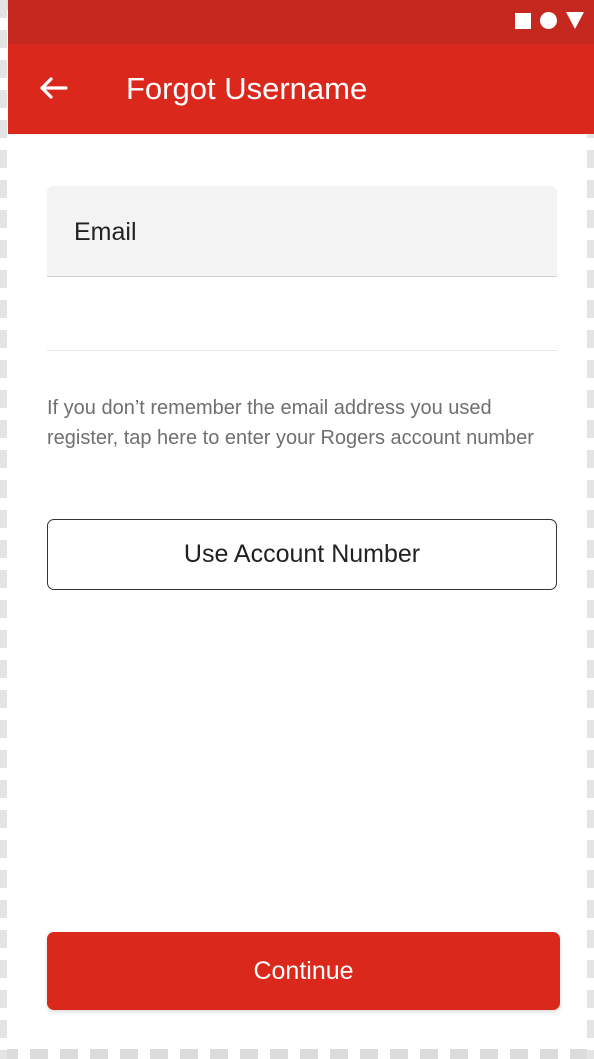 The height and width of the screenshot is (1059, 594). I want to click on screenshot-border-bottom, so click(297, 1054).